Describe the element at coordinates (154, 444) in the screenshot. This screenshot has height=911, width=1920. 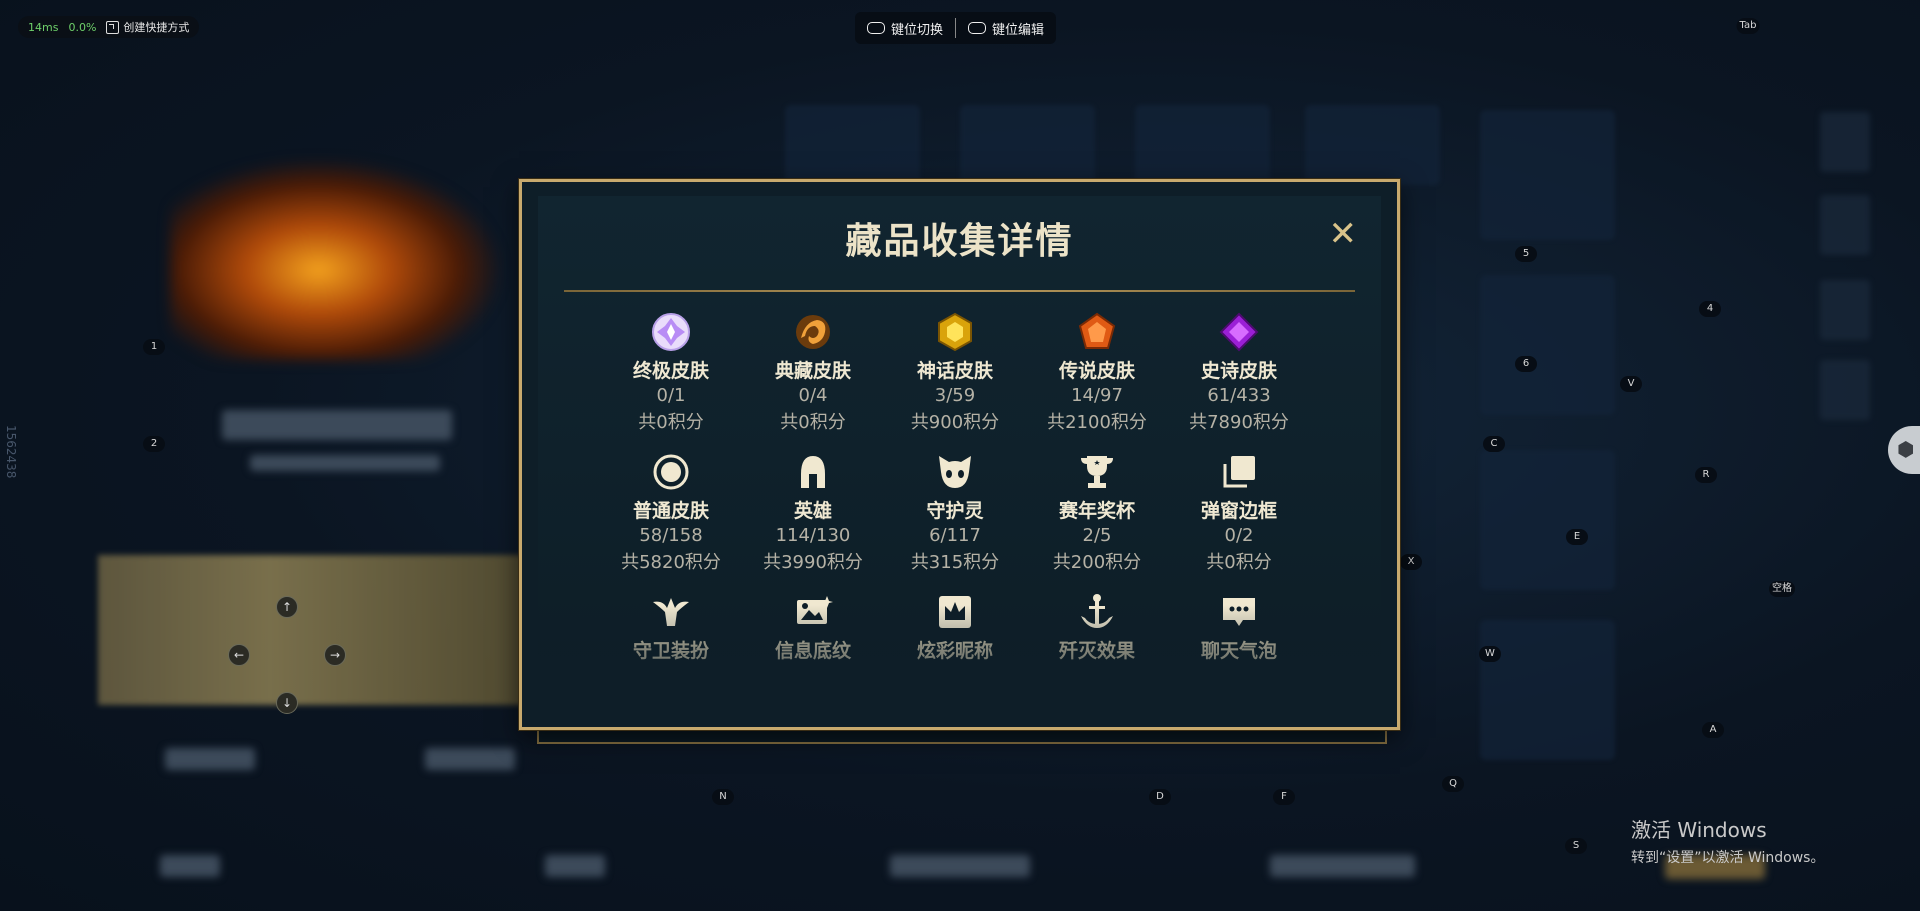
I see `key-hint-2: 2` at that location.